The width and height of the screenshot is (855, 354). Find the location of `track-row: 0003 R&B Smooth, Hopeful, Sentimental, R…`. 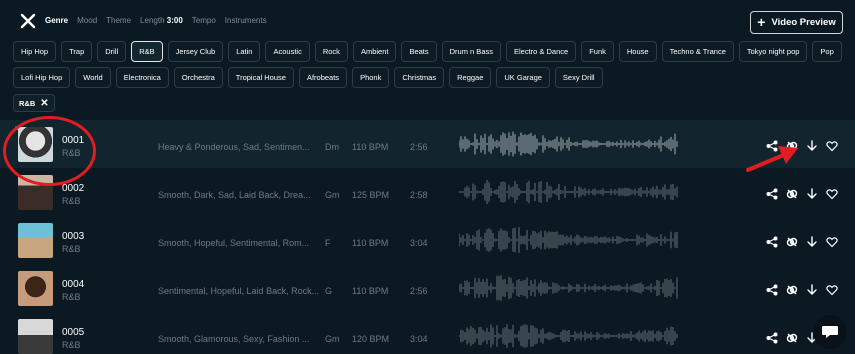

track-row: 0003 R&B Smooth, Hopeful, Sentimental, R… is located at coordinates (427, 240).